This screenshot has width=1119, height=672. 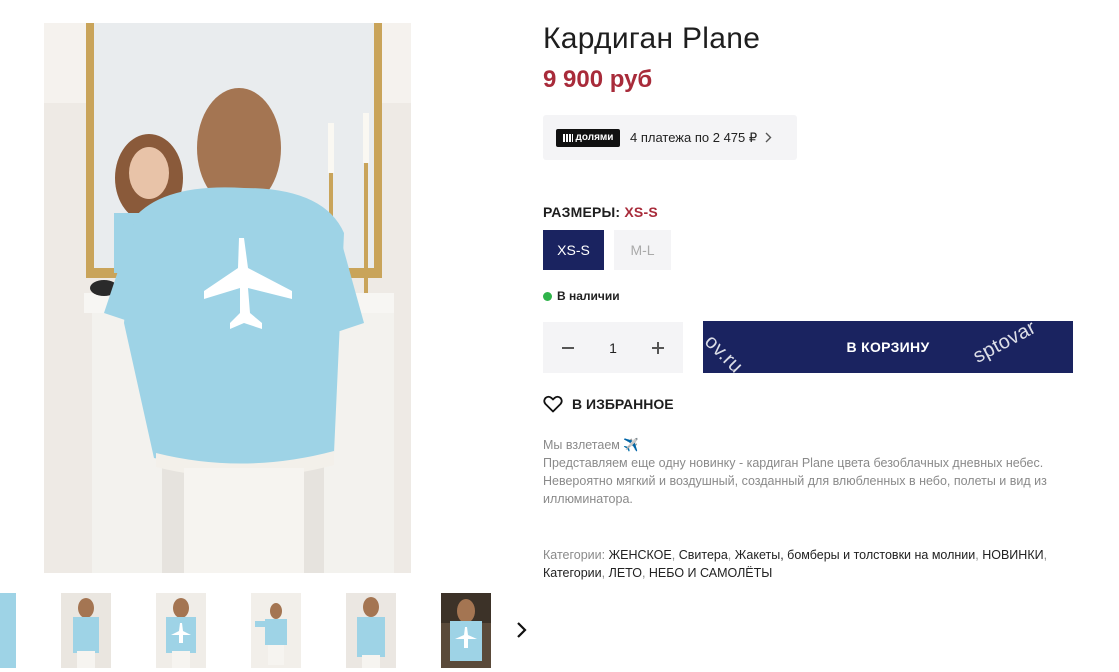 I want to click on increase-quantity-button, so click(x=658, y=348).